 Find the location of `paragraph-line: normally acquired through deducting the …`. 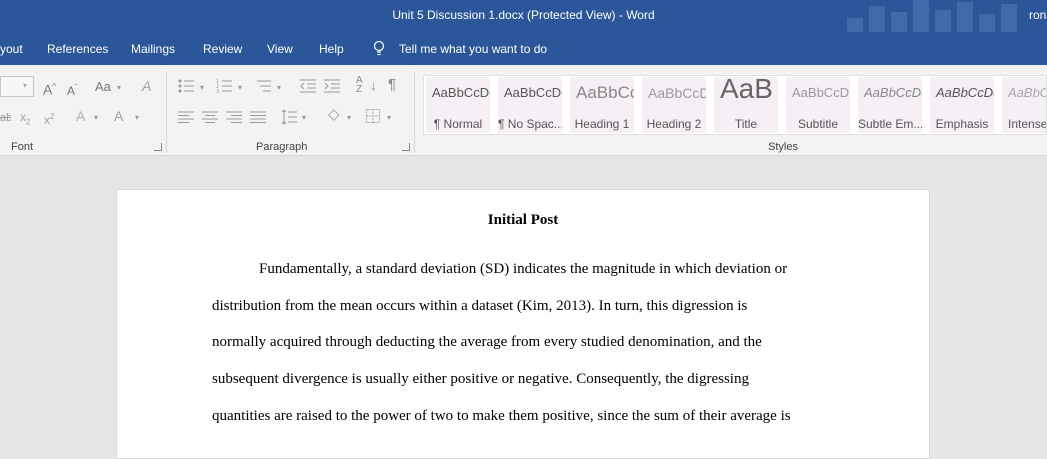

paragraph-line: normally acquired through deducting the … is located at coordinates (487, 342).